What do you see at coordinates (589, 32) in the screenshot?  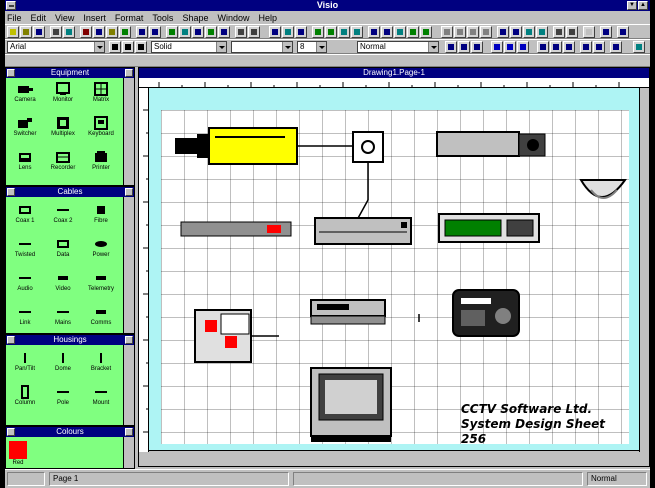 I see `line-ends-icon` at bounding box center [589, 32].